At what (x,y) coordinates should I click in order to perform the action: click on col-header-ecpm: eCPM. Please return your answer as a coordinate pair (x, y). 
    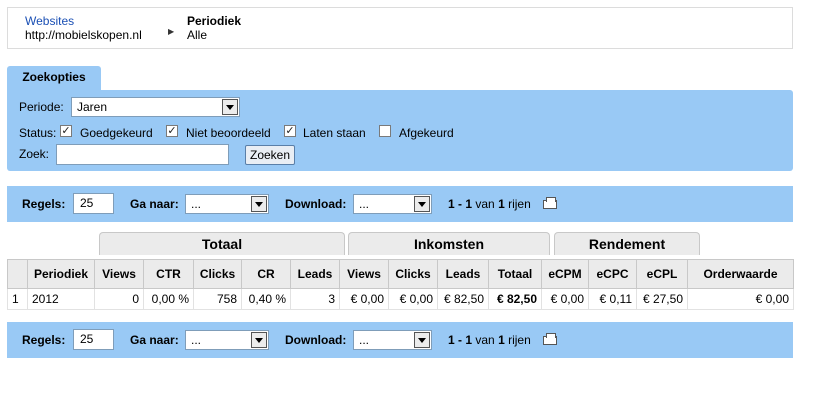
    Looking at the image, I should click on (565, 274).